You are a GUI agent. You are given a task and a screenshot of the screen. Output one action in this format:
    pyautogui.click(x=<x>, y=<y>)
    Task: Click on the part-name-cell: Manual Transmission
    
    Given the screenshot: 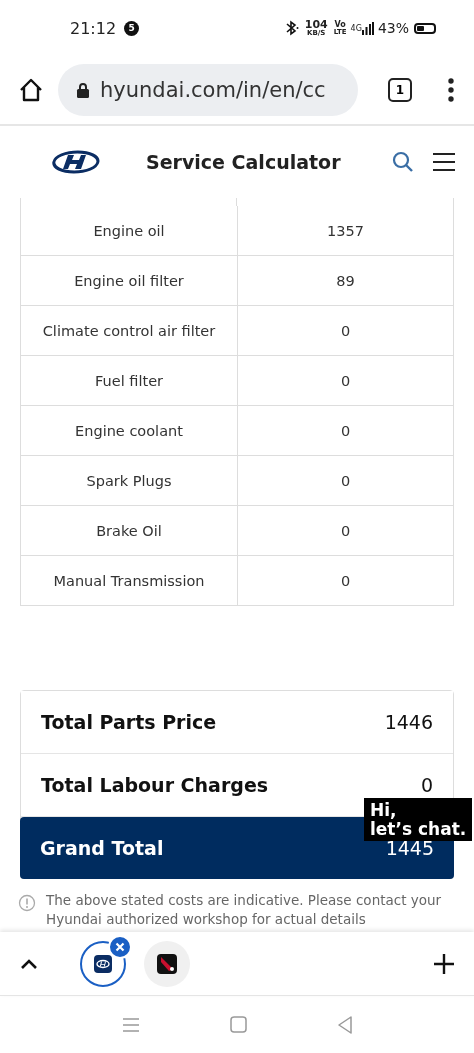 What is the action you would take?
    pyautogui.click(x=129, y=580)
    